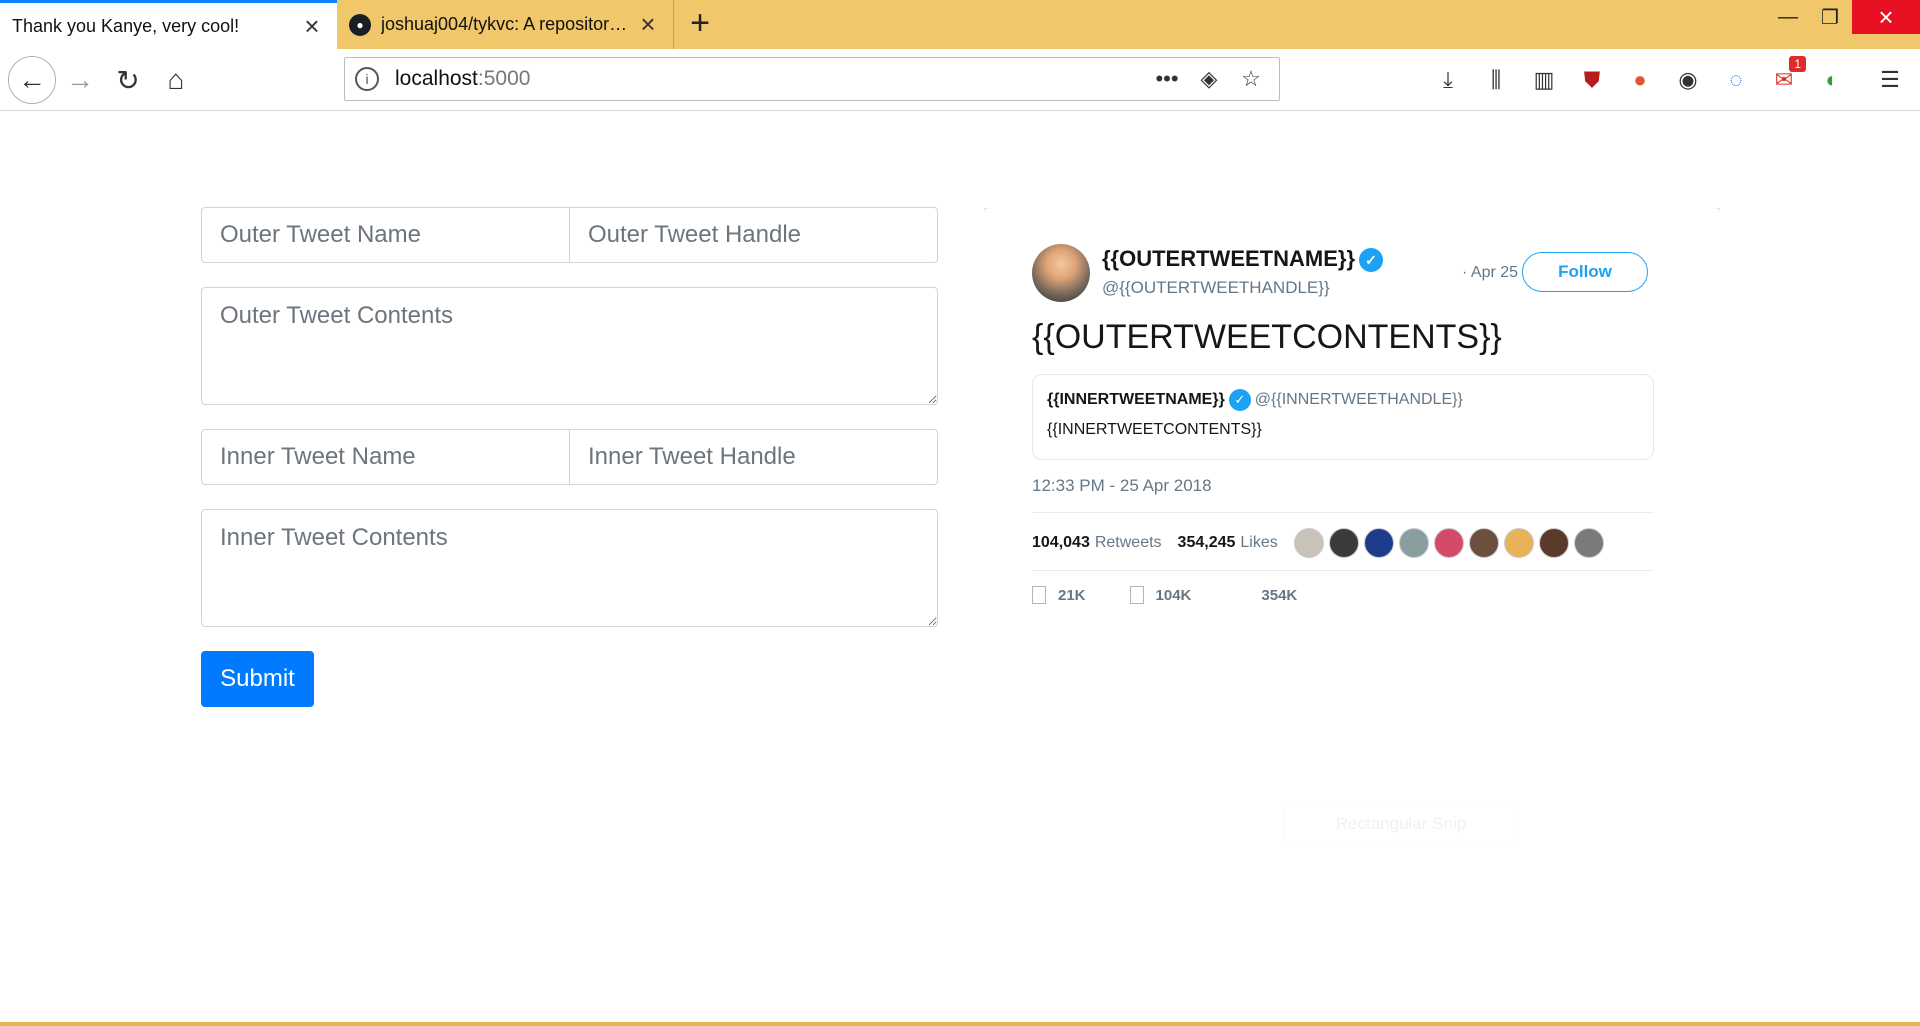  What do you see at coordinates (360, 24) in the screenshot?
I see `github-icon: ●` at bounding box center [360, 24].